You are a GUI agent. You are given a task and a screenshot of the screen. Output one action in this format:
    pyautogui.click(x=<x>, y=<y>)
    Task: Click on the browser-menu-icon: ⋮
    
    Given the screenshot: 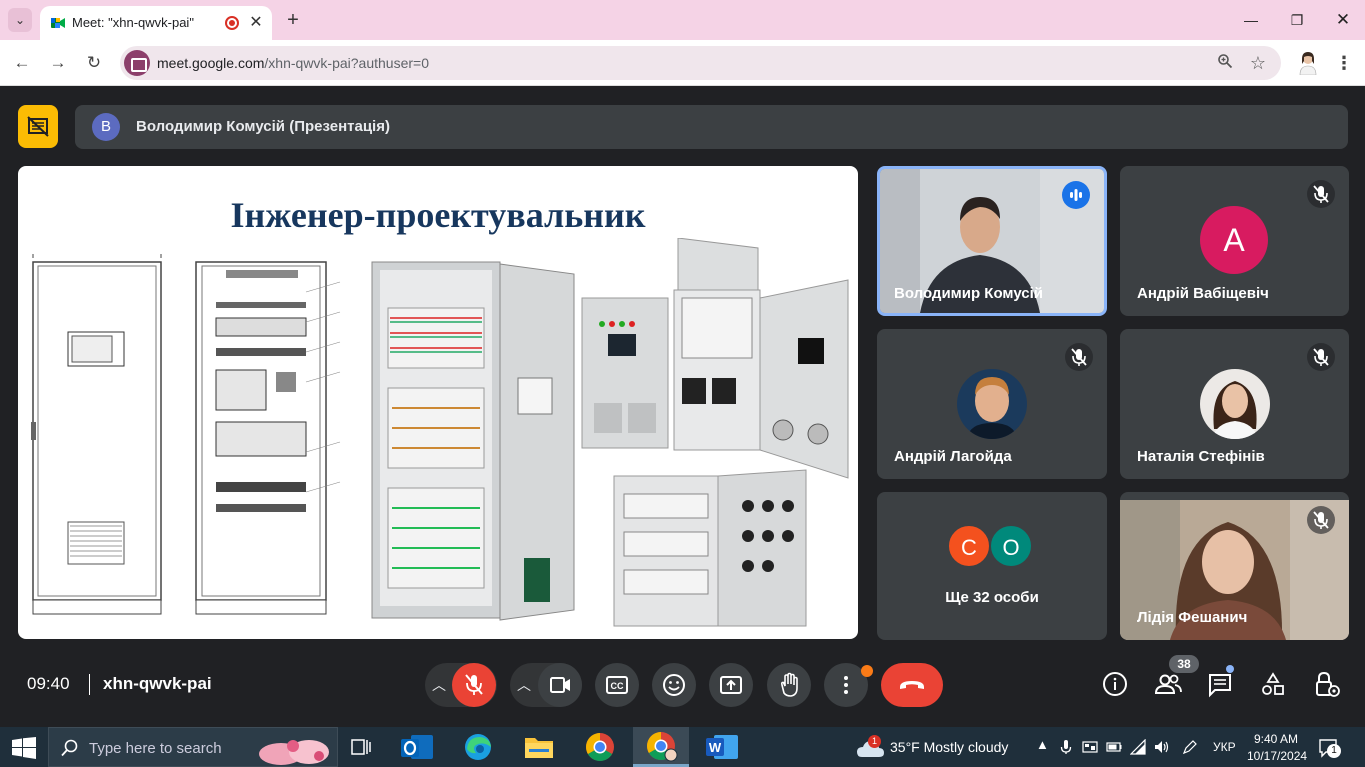 What is the action you would take?
    pyautogui.click(x=1344, y=63)
    